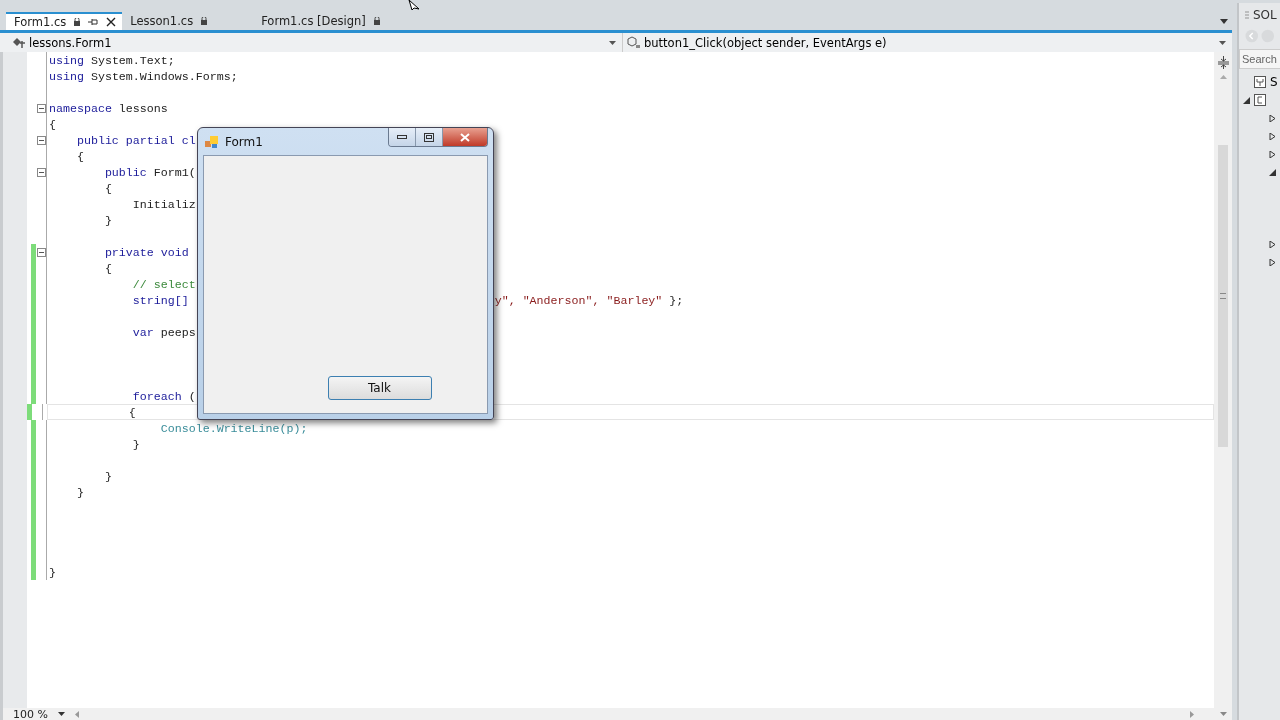 This screenshot has height=720, width=1280. I want to click on search-field: Search, so click(1259, 59).